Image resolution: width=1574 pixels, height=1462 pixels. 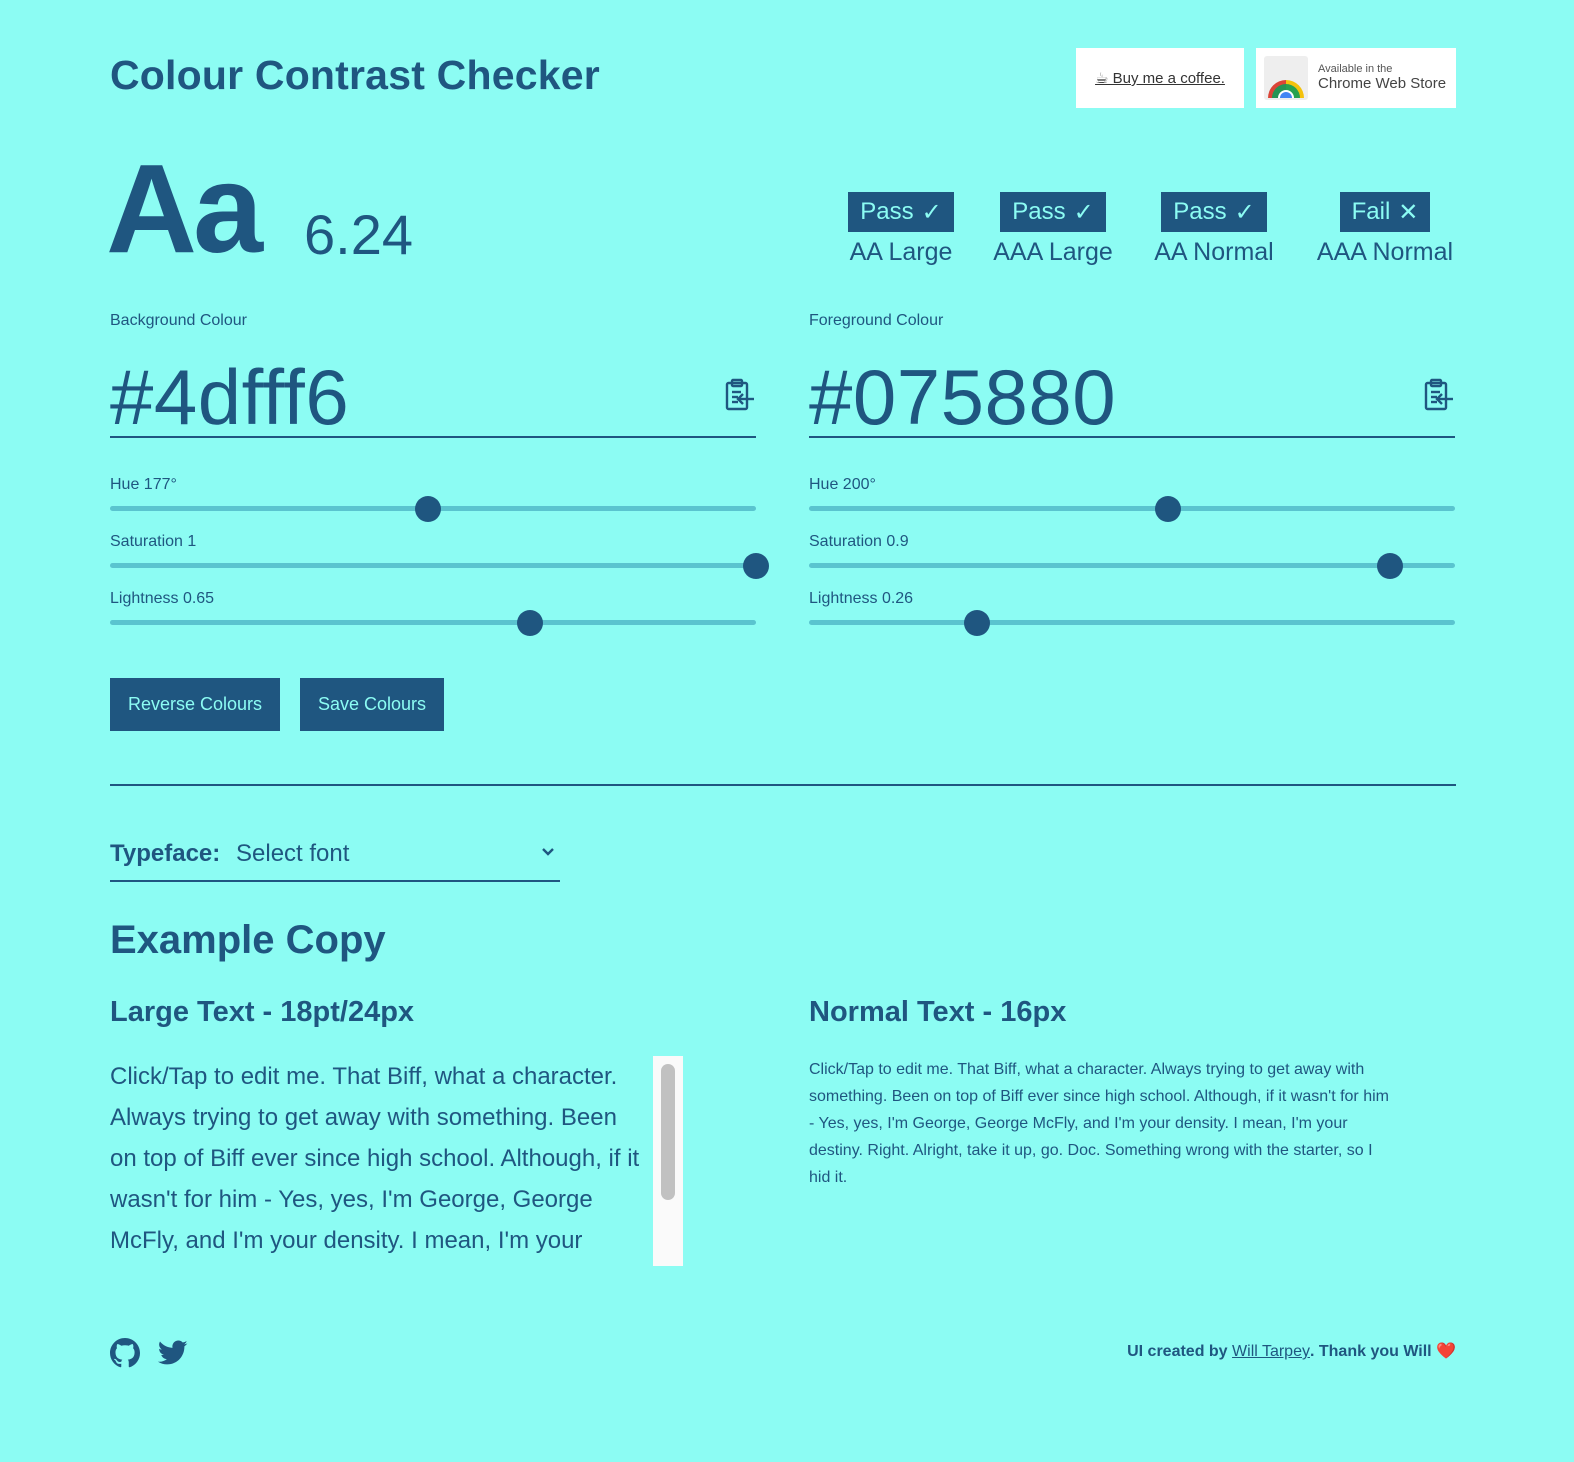 I want to click on badge-label: AA Normal, so click(x=1214, y=252).